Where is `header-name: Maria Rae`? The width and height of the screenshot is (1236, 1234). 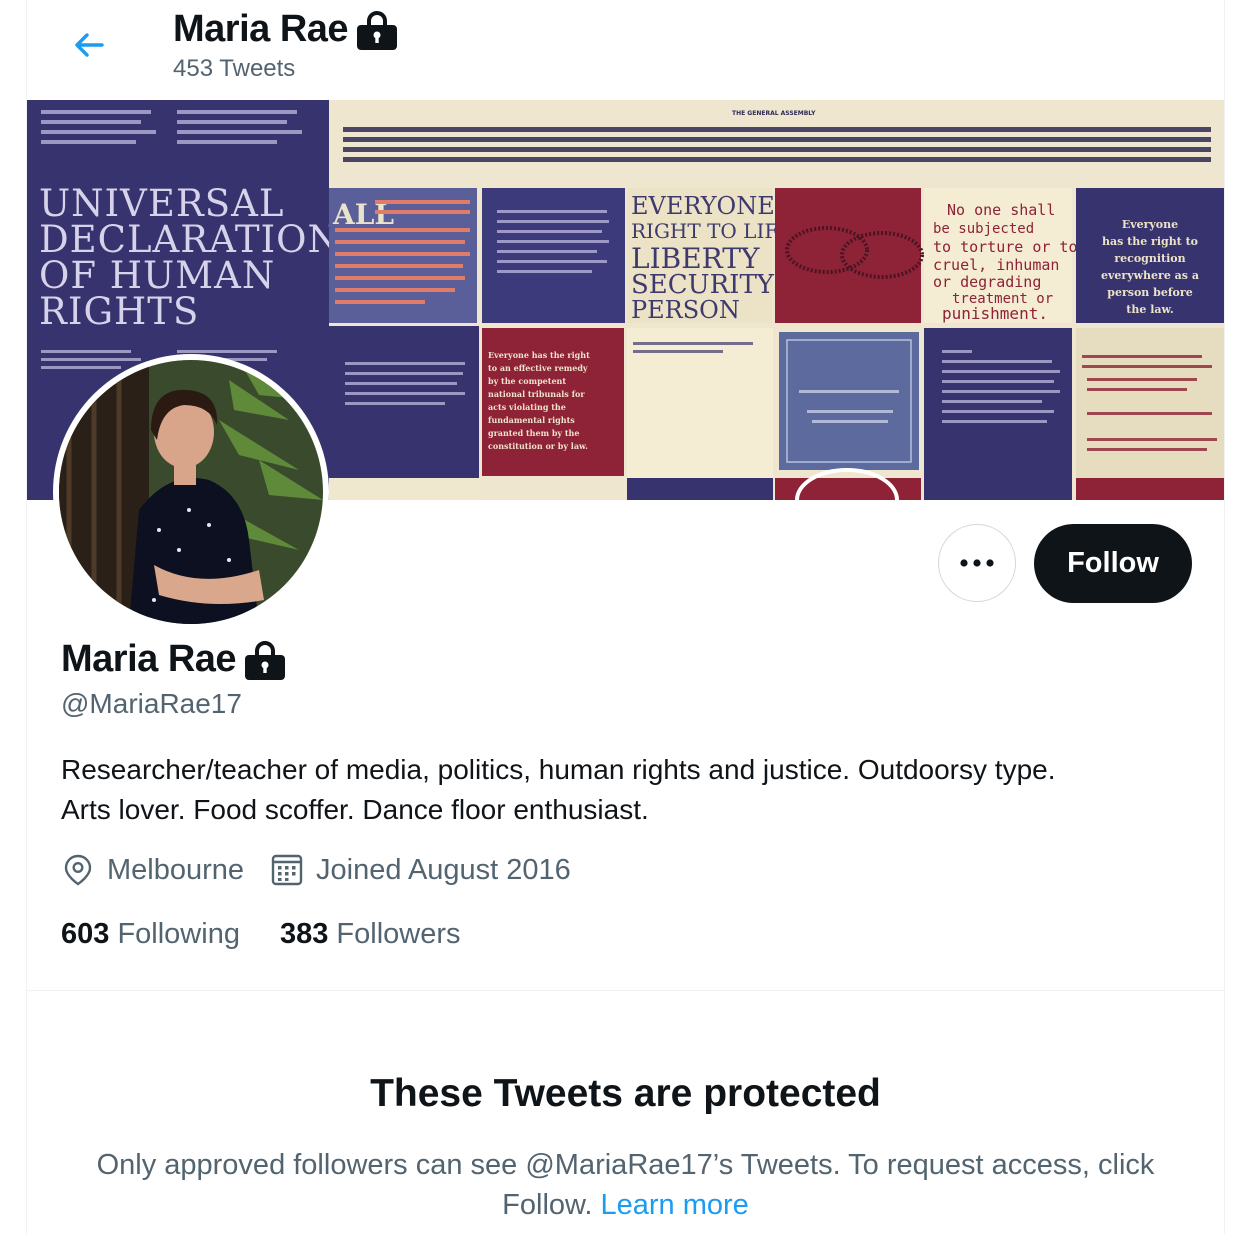
header-name: Maria Rae is located at coordinates (261, 29).